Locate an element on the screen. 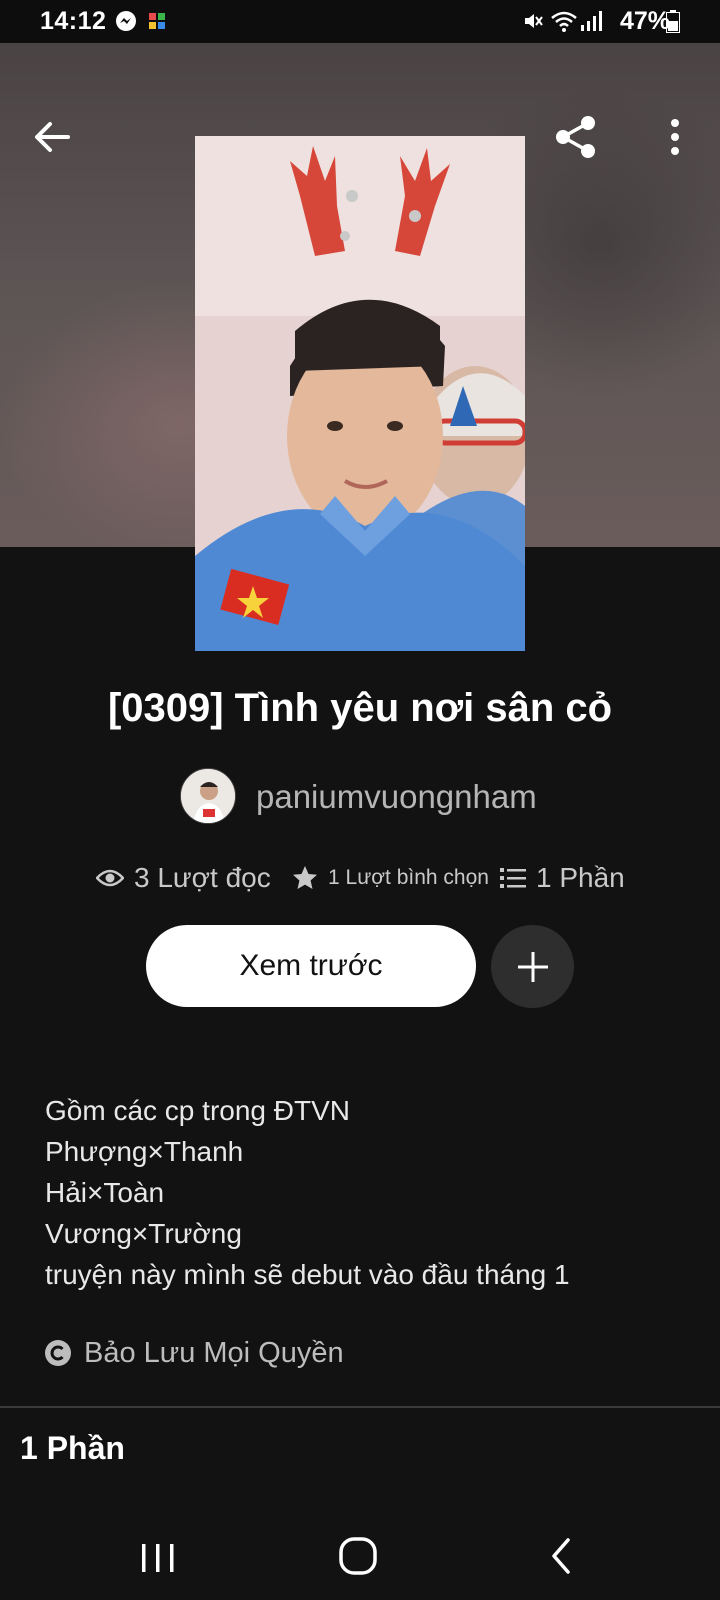 The width and height of the screenshot is (720, 1600). nav-back-icon is located at coordinates (561, 1556).